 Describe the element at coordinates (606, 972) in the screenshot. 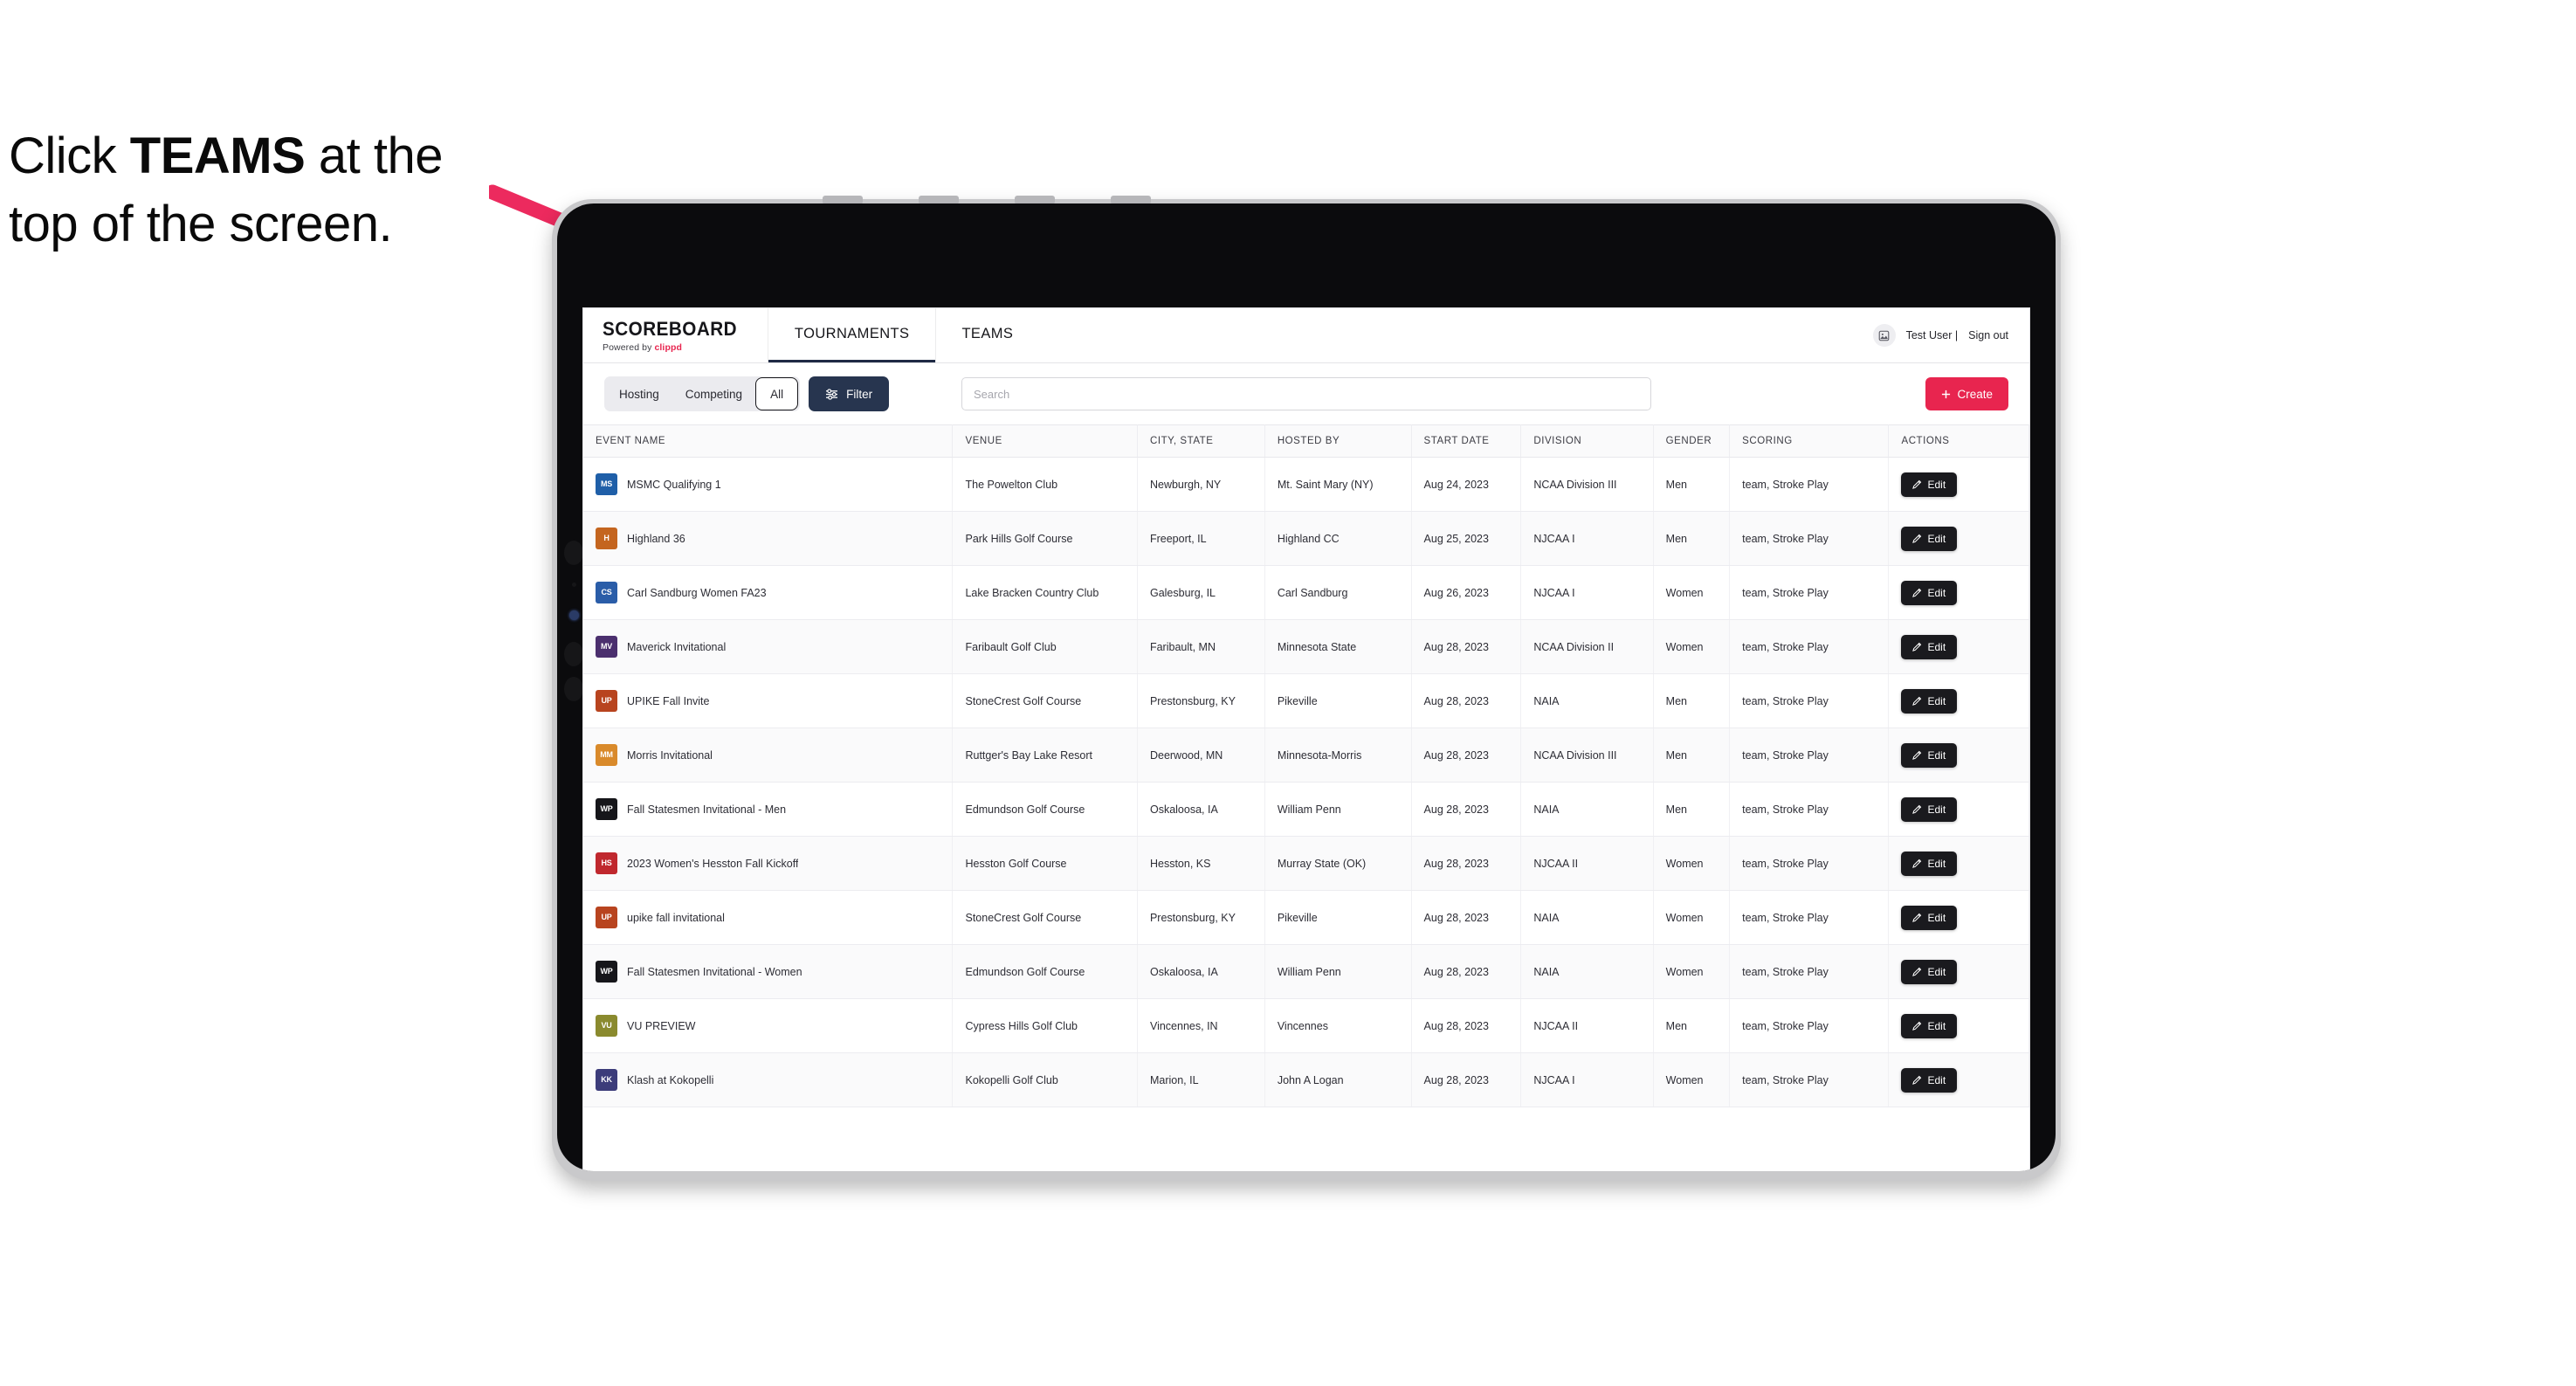

I see `team-logo-icon: WP` at that location.